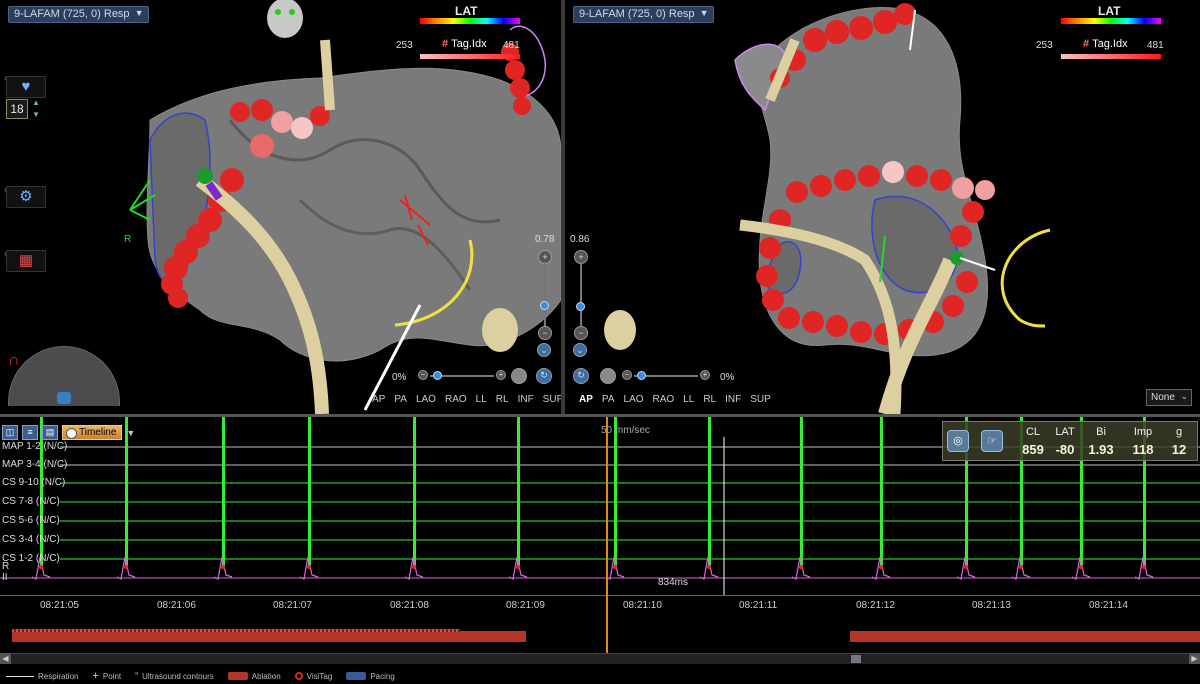 This screenshot has width=1200, height=684. Describe the element at coordinates (31, 558) in the screenshot. I see `channel-label: CS 1-2 (N/C)` at that location.